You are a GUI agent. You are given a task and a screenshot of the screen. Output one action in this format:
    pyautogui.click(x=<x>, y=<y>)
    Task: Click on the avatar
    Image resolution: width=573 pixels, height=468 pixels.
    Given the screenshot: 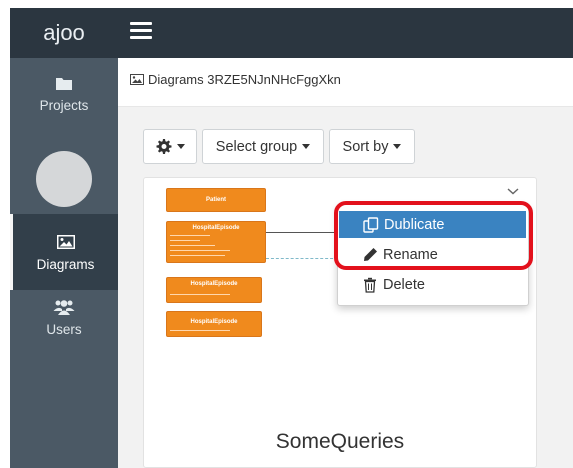 What is the action you would take?
    pyautogui.click(x=64, y=179)
    